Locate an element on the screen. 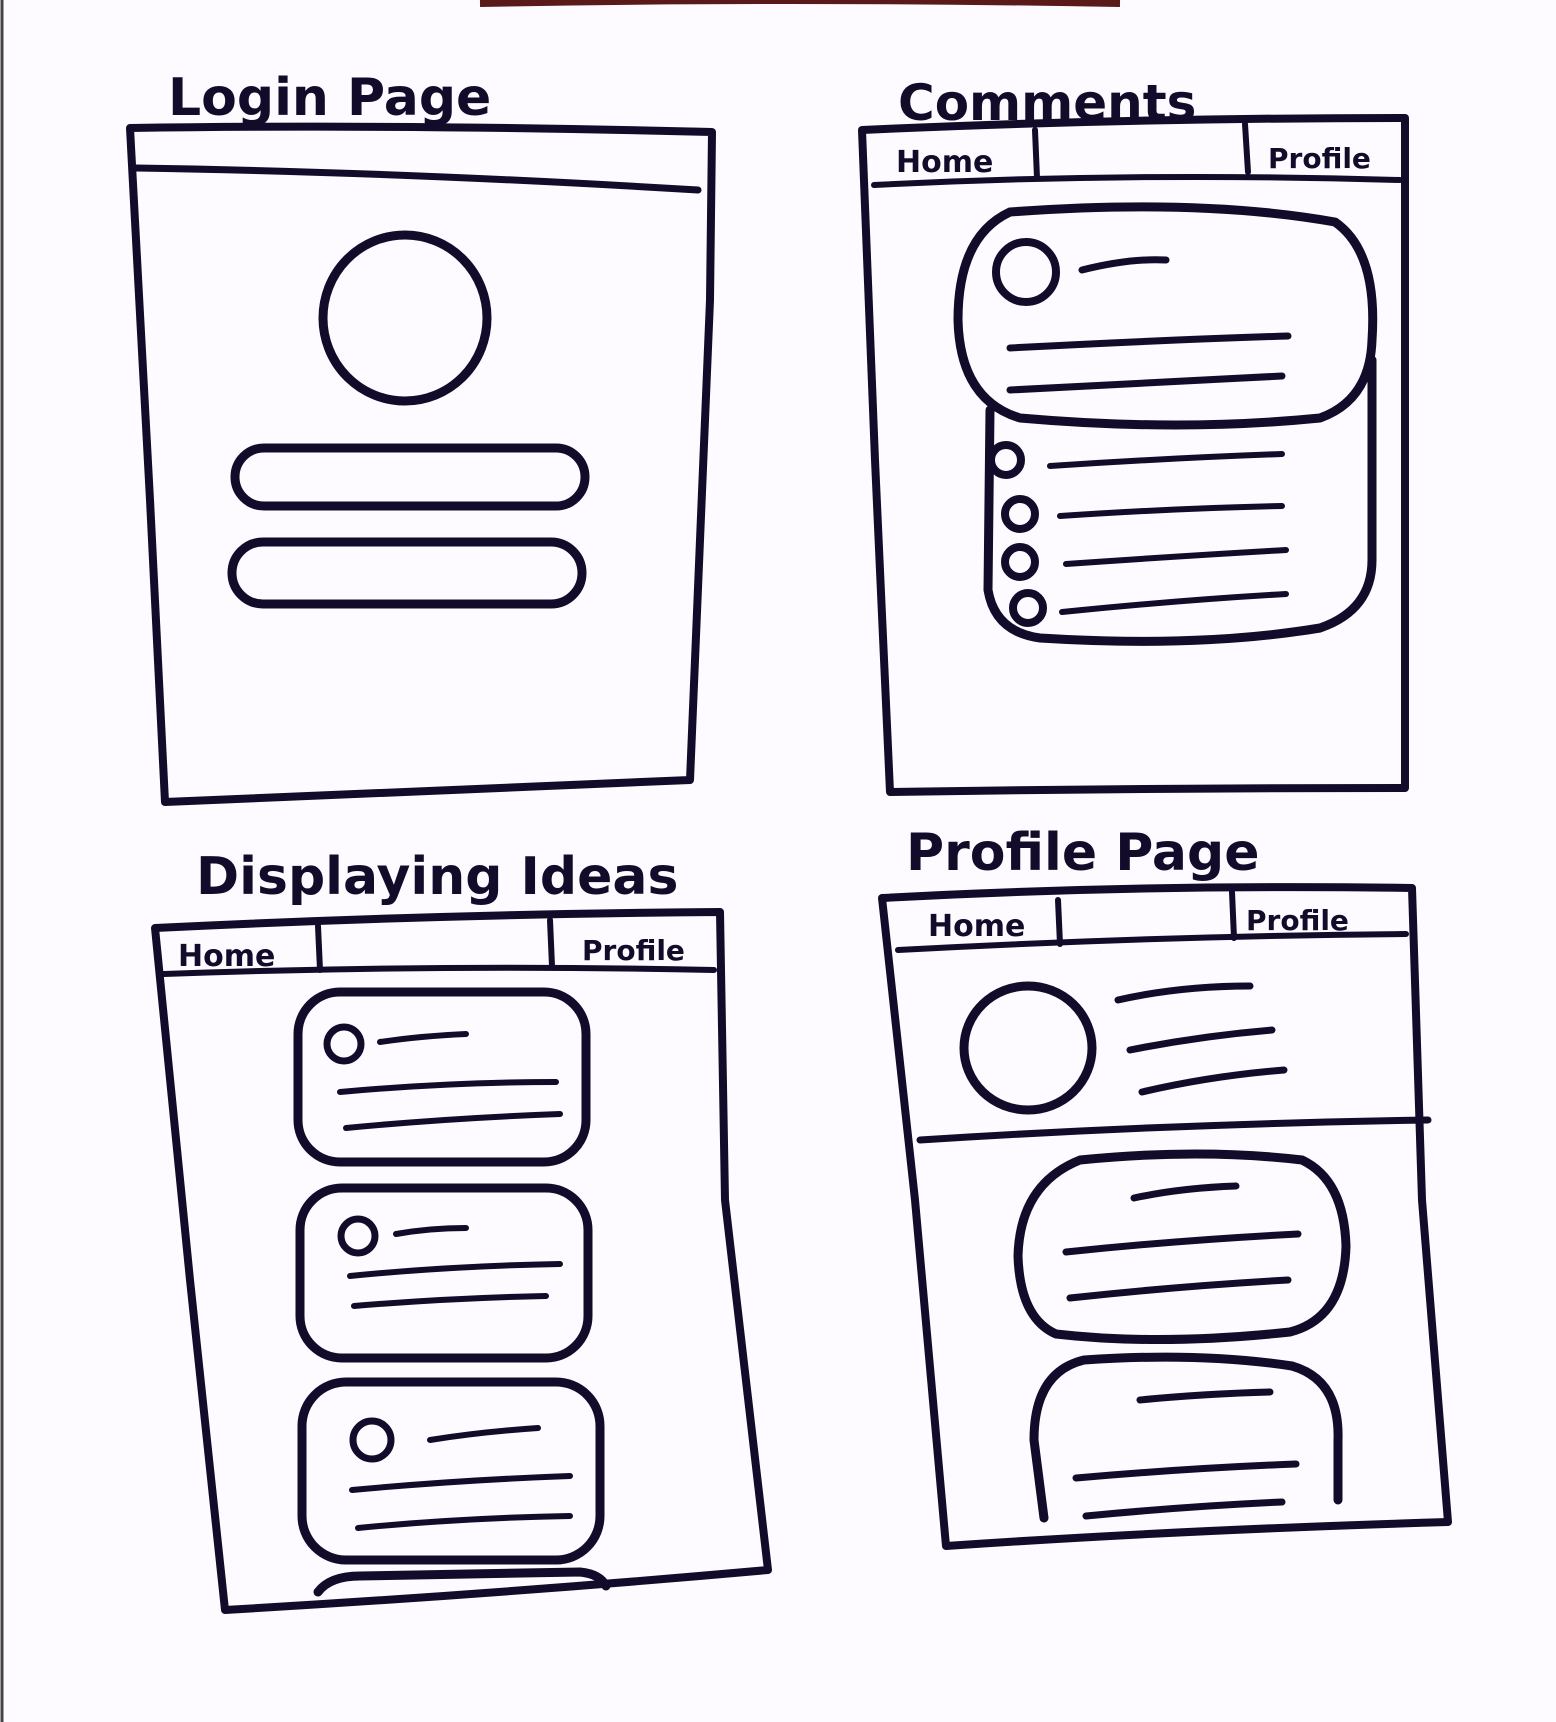  profile-nav-home: Home is located at coordinates (976, 926).